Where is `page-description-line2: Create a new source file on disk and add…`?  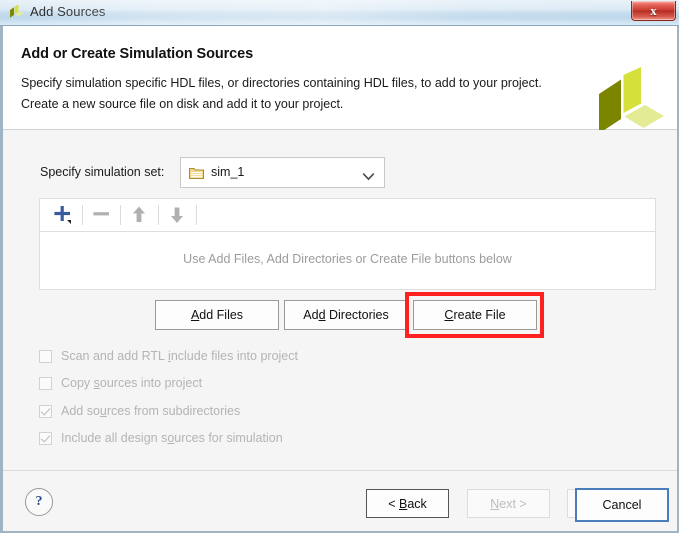 page-description-line2: Create a new source file on disk and add… is located at coordinates (182, 104).